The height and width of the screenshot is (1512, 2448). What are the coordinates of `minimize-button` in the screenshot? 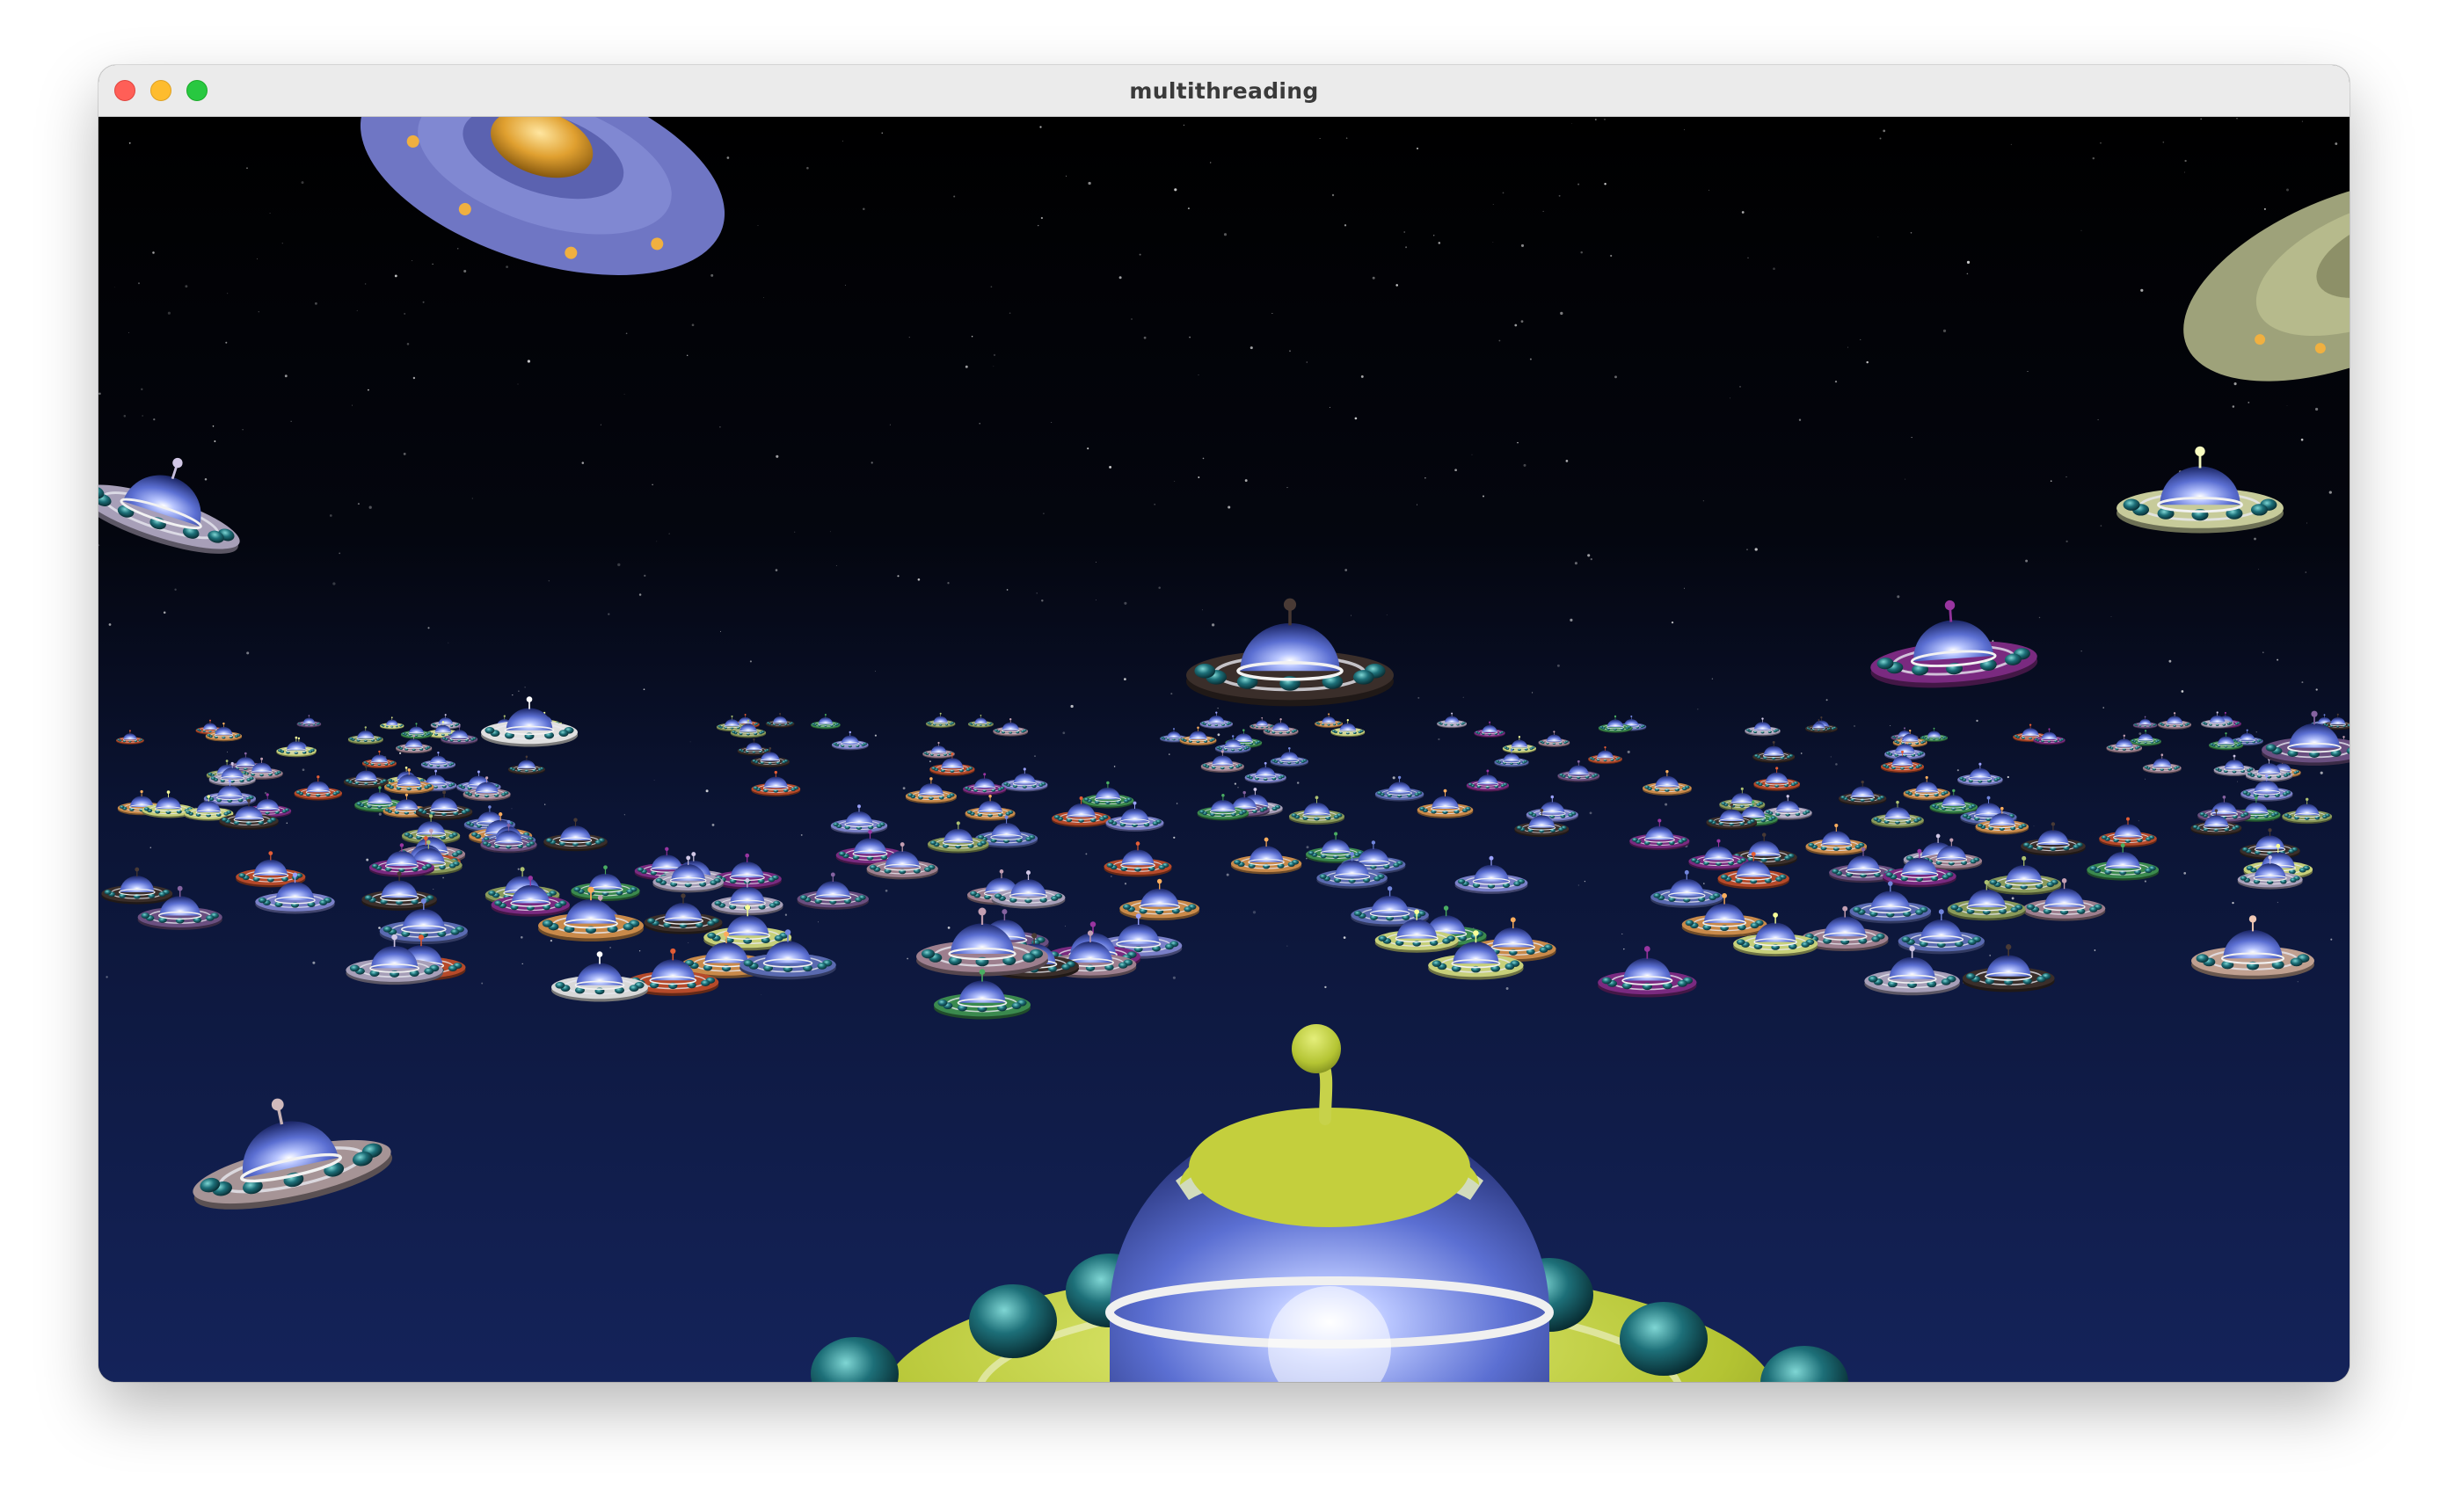 It's located at (160, 91).